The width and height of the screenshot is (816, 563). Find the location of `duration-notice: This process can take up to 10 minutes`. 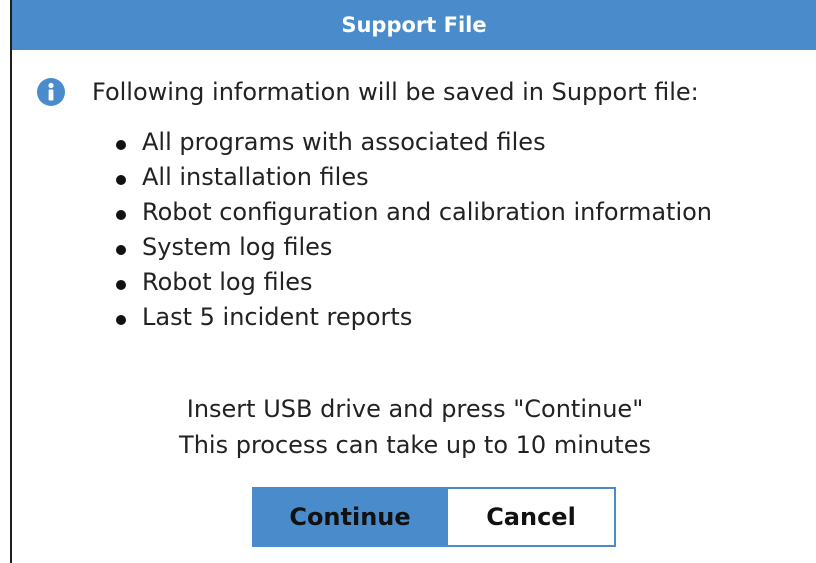

duration-notice: This process can take up to 10 minutes is located at coordinates (415, 445).